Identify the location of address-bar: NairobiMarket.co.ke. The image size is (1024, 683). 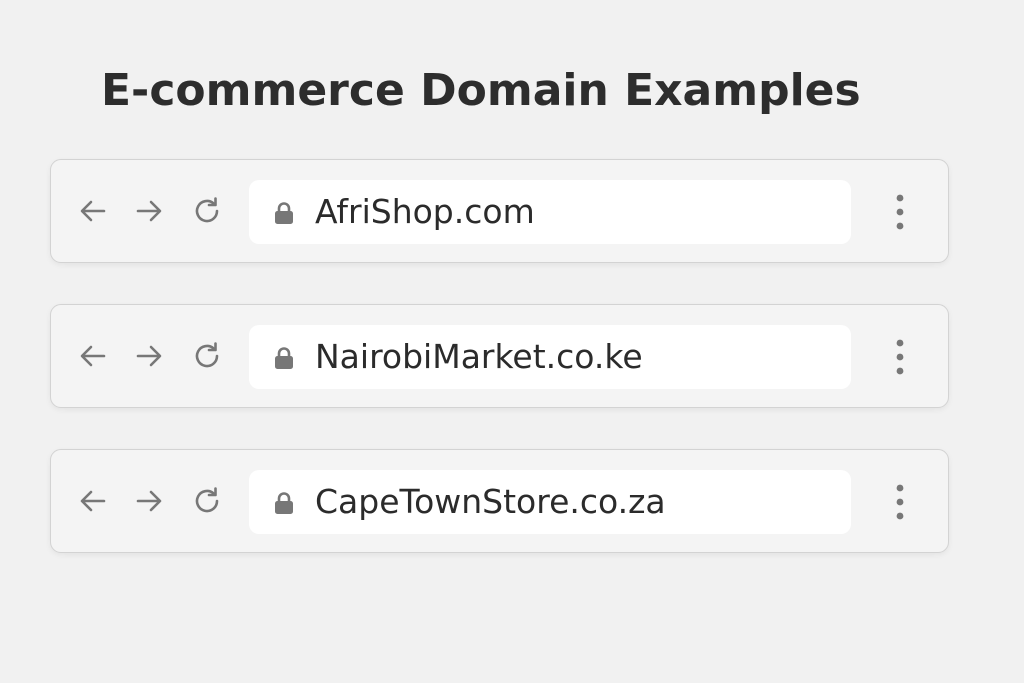
(550, 357).